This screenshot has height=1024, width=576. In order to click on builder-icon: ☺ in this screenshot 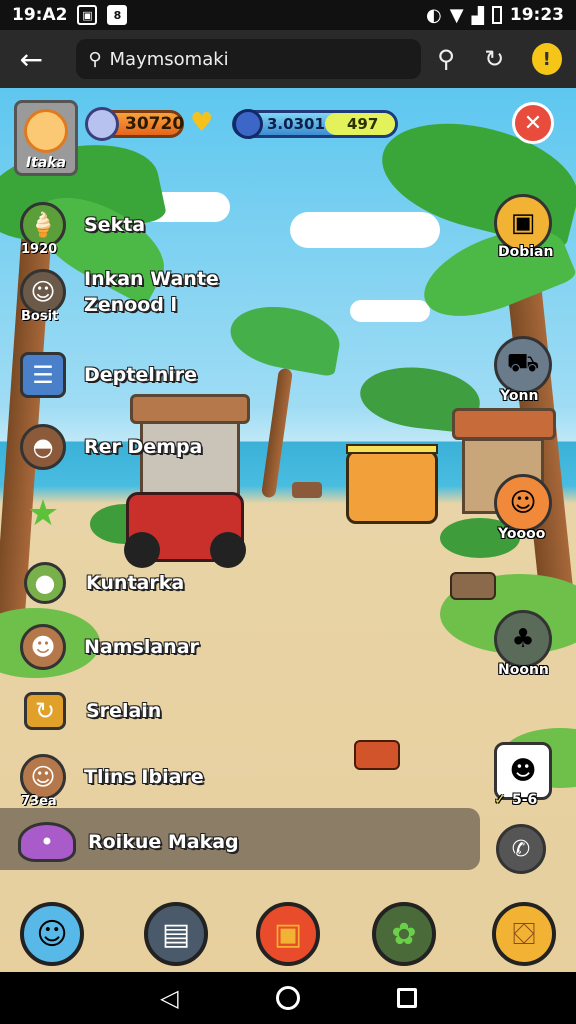, I will do `click(523, 503)`.